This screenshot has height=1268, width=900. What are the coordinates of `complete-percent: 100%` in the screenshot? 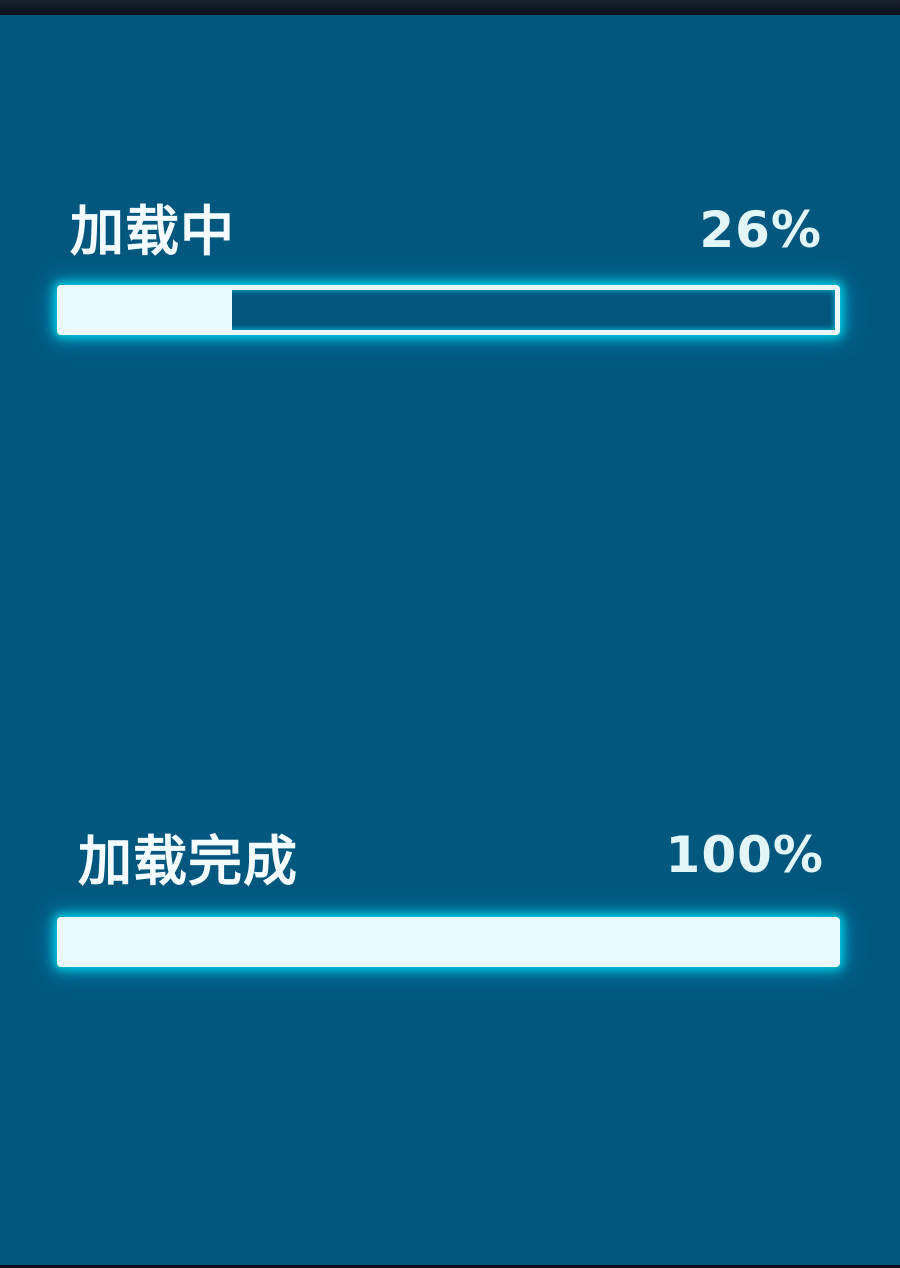 It's located at (744, 855).